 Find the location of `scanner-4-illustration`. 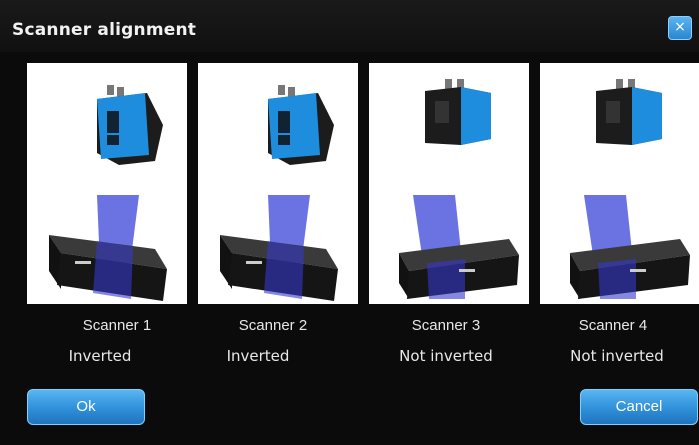

scanner-4-illustration is located at coordinates (630, 189).